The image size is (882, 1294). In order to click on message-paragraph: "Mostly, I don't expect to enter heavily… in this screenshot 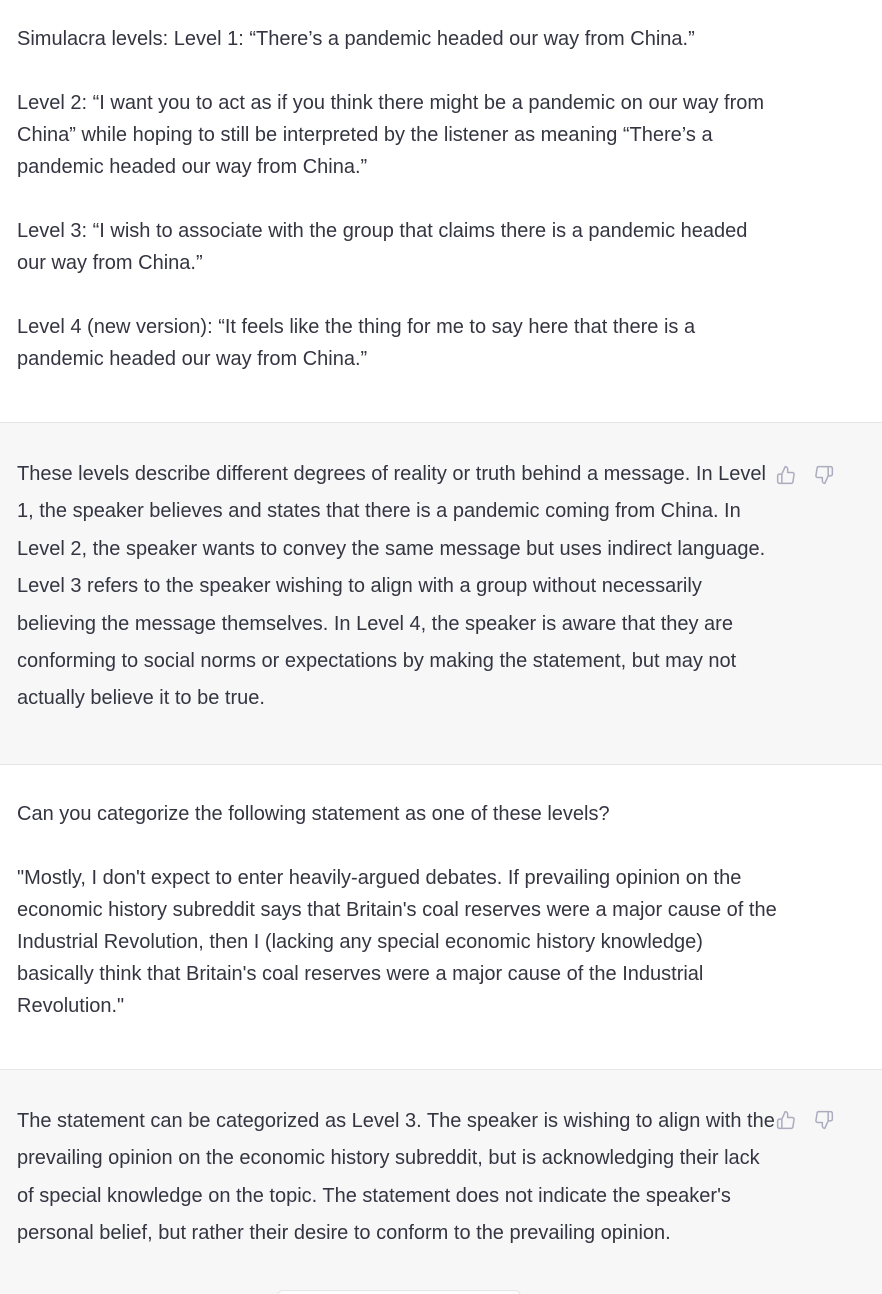, I will do `click(397, 942)`.